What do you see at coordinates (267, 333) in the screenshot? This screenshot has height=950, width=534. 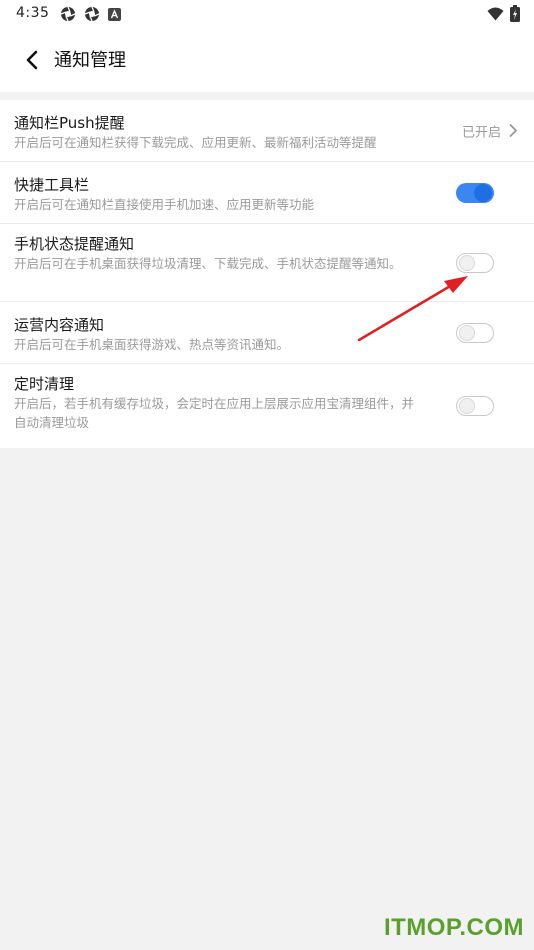 I see `setting-row-operations: 运营内容通知 开启后可在手机桌面获得游戏、热点等资讯通知。` at bounding box center [267, 333].